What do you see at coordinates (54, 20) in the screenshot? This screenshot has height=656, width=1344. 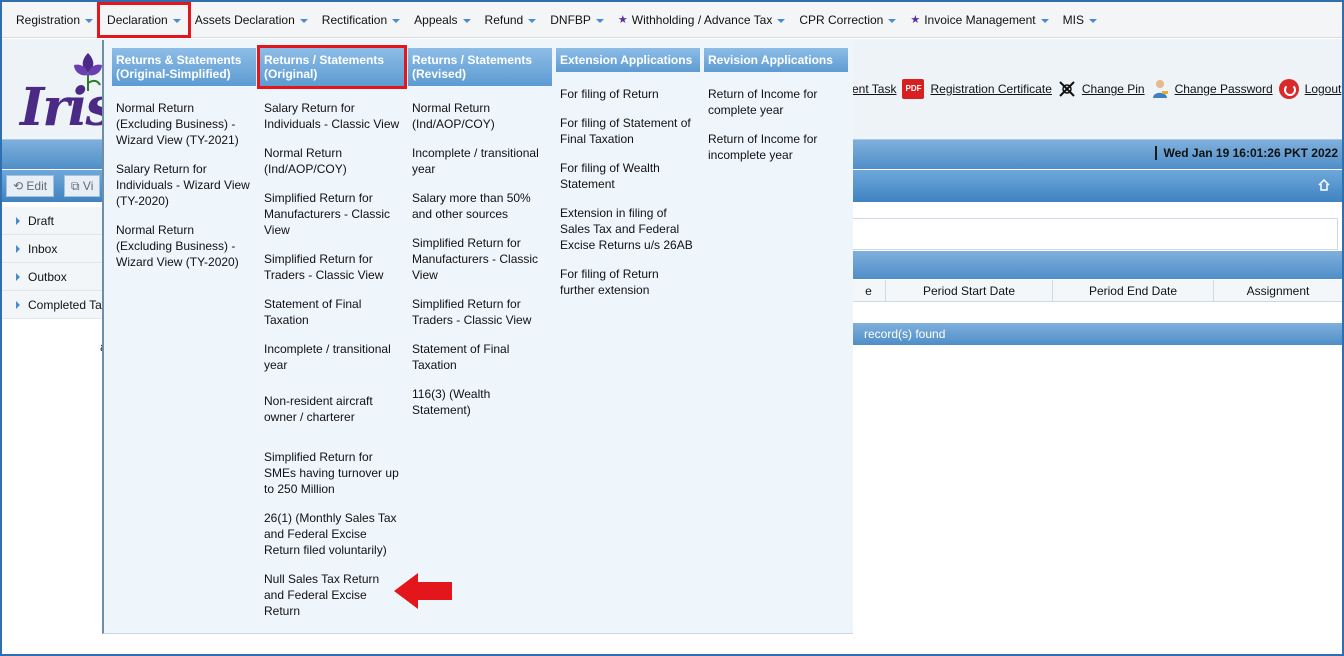 I see `menu-registration: Registration` at bounding box center [54, 20].